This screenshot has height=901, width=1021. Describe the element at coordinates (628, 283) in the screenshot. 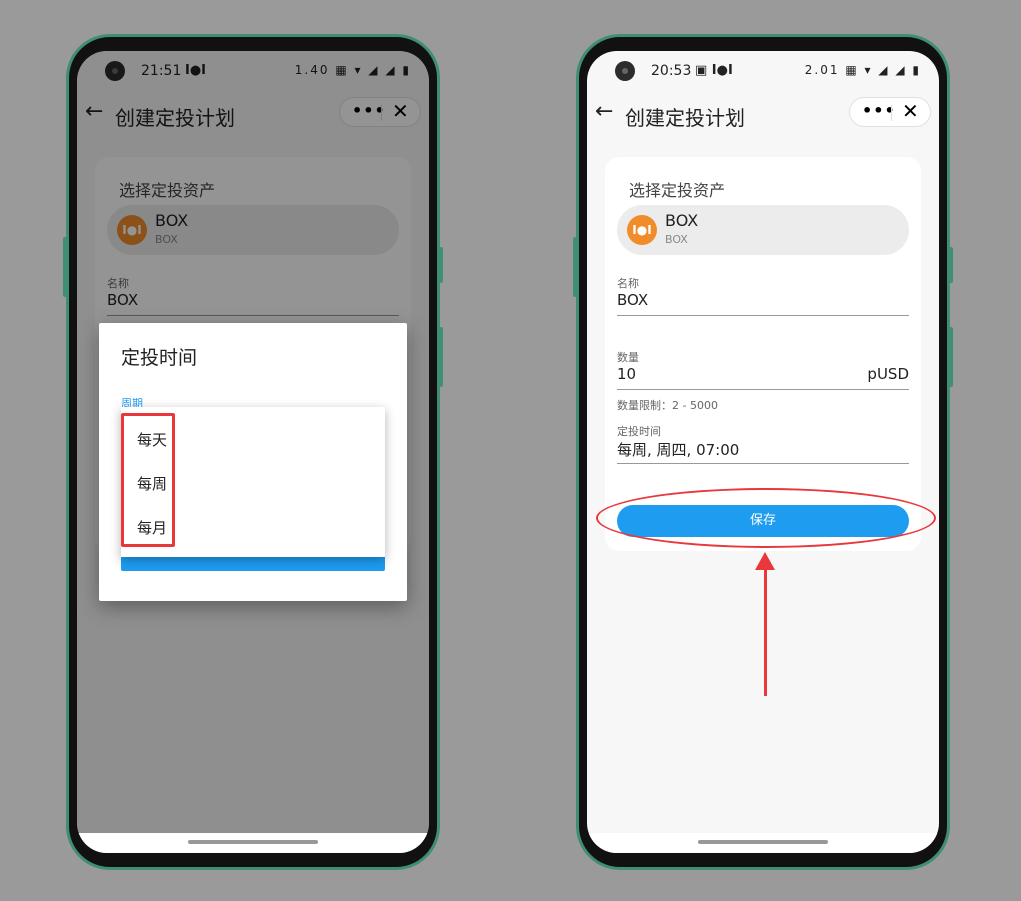

I see `name-label: 名称` at that location.